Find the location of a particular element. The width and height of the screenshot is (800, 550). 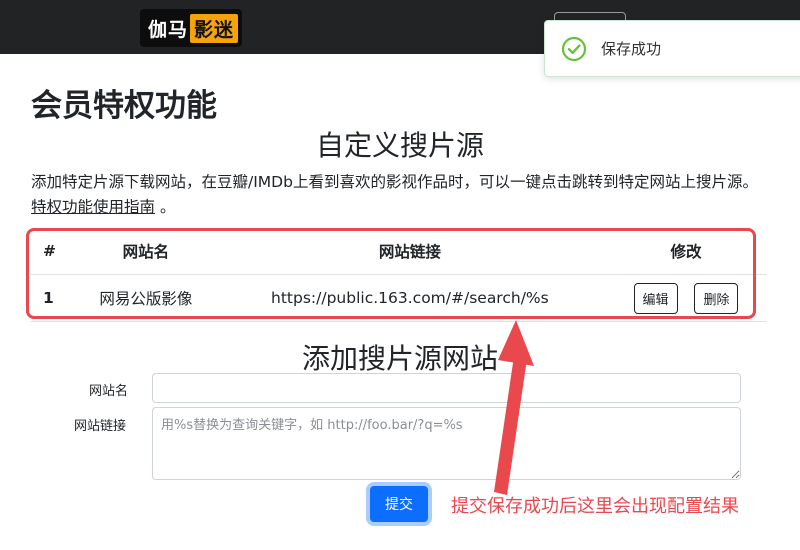

header-site-name: 网站名 is located at coordinates (145, 251).